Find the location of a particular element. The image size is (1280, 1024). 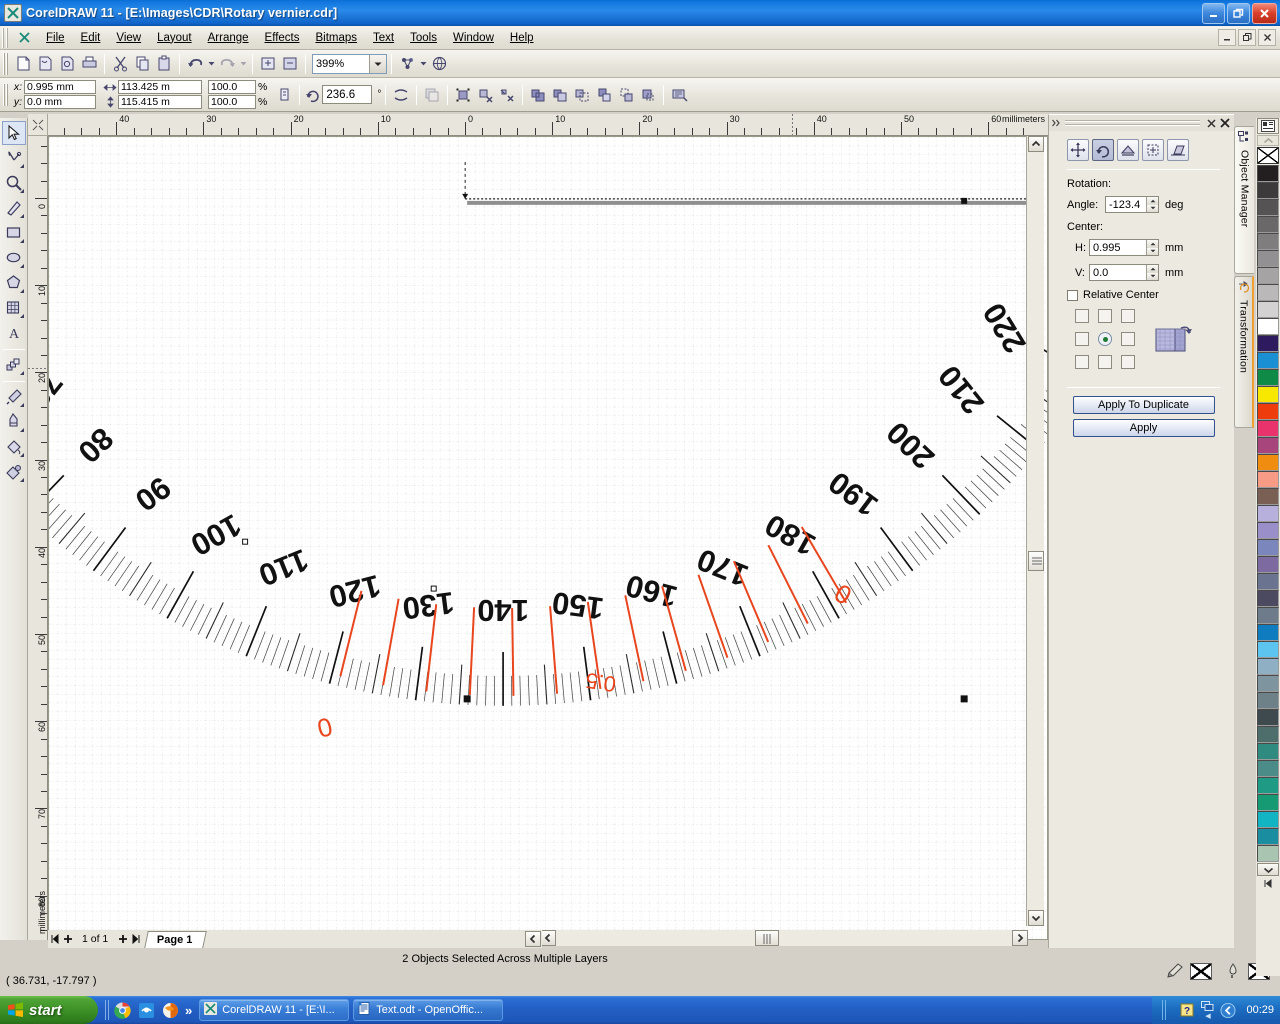

menu-bitmaps: Bitmaps is located at coordinates (336, 38).